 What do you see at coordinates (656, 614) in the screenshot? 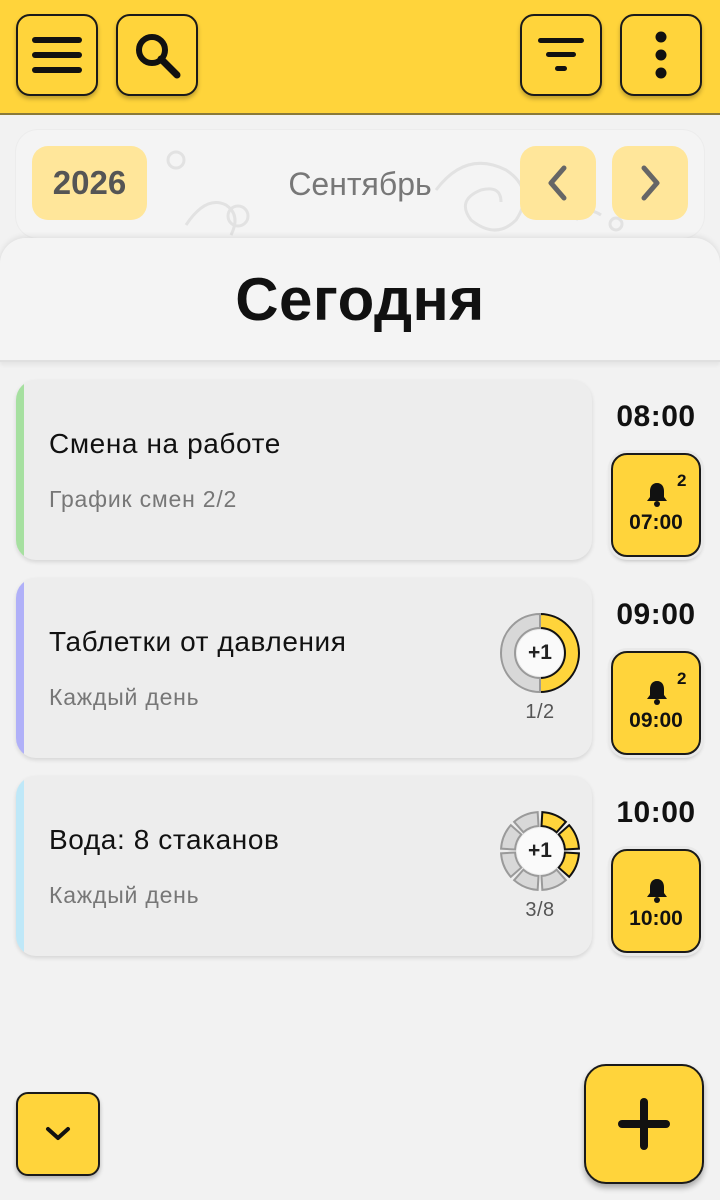
I see `event-time: 09:00` at bounding box center [656, 614].